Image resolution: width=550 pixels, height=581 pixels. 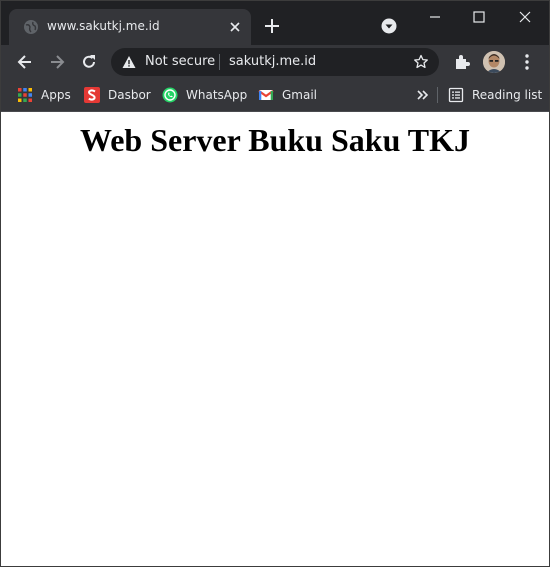 What do you see at coordinates (462, 62) in the screenshot?
I see `extensions-puzzle-icon` at bounding box center [462, 62].